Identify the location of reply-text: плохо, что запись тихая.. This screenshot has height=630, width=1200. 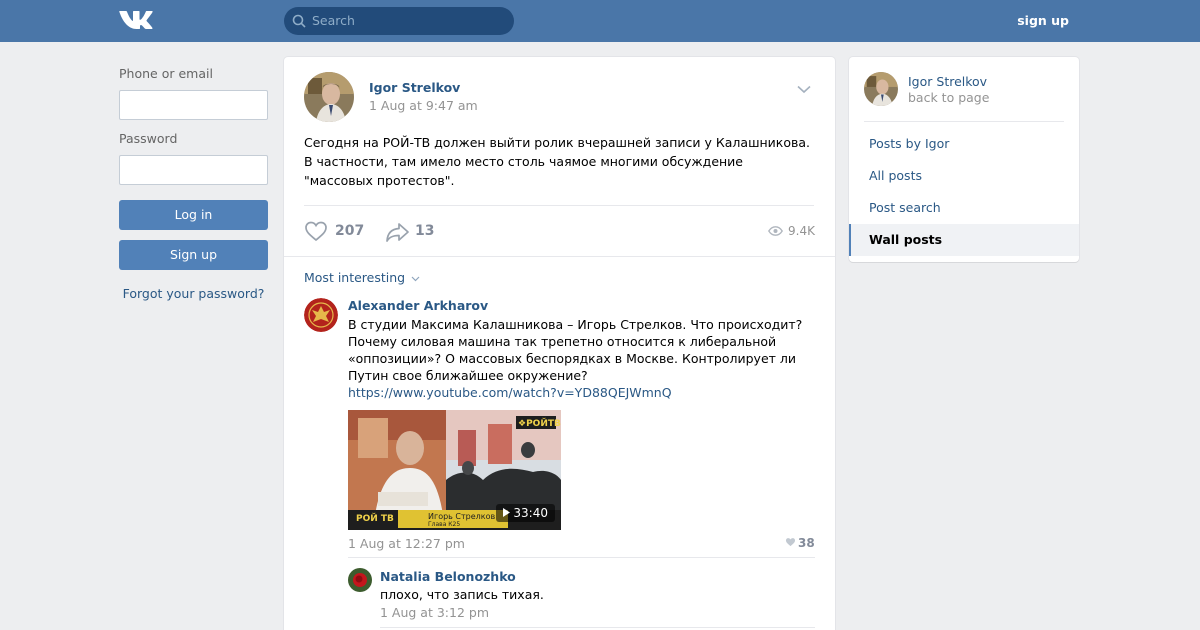
(462, 594).